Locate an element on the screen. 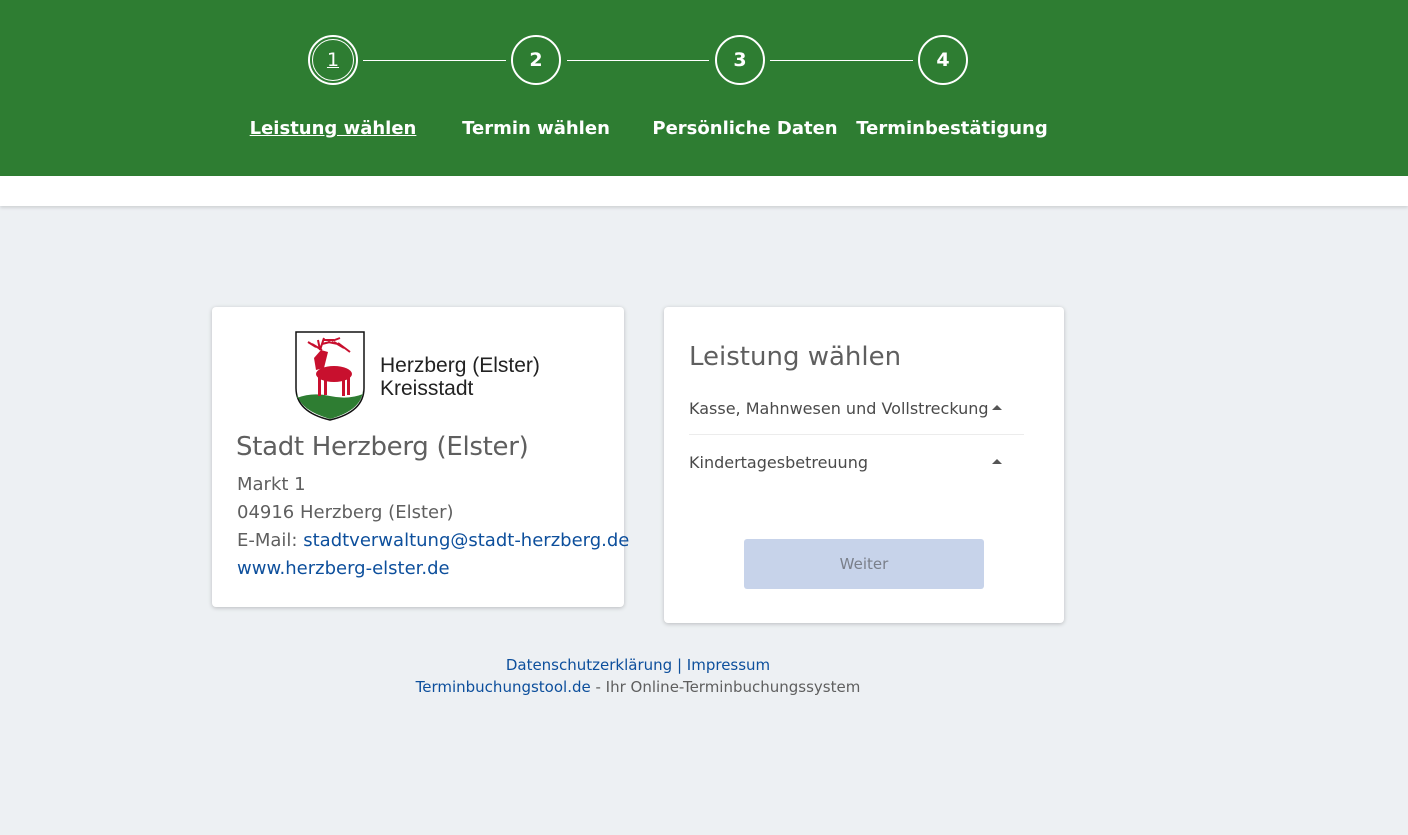 The height and width of the screenshot is (835, 1408). privacy-link: Datenschutzerklärung is located at coordinates (589, 665).